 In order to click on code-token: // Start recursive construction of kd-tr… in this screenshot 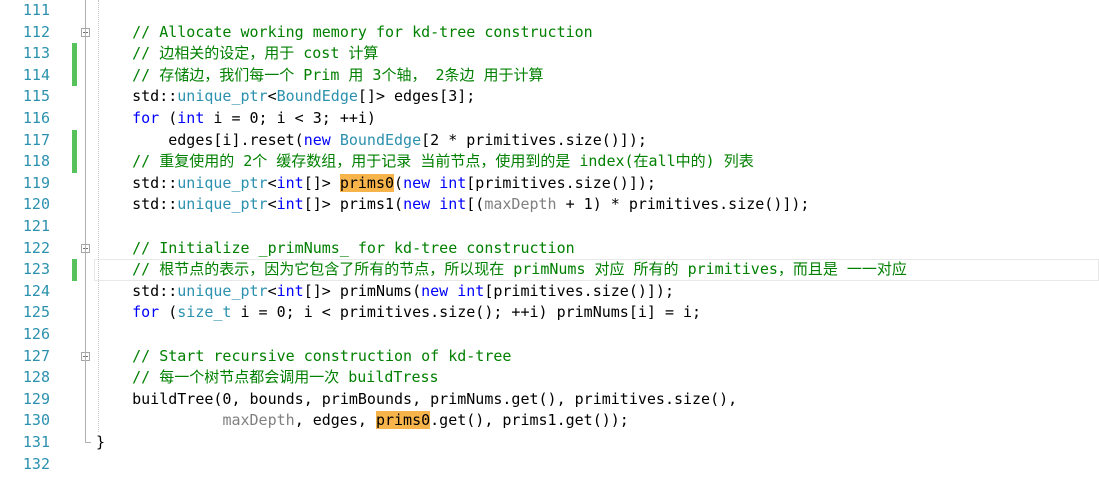, I will do `click(322, 355)`.